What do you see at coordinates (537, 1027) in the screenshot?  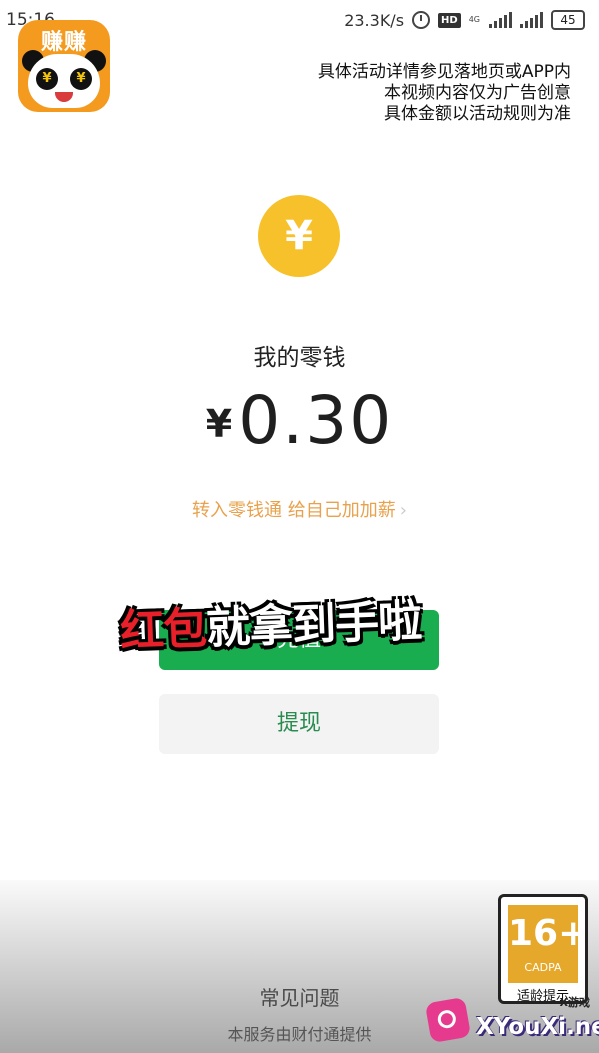 I see `watermark-text: XYouXi.net` at bounding box center [537, 1027].